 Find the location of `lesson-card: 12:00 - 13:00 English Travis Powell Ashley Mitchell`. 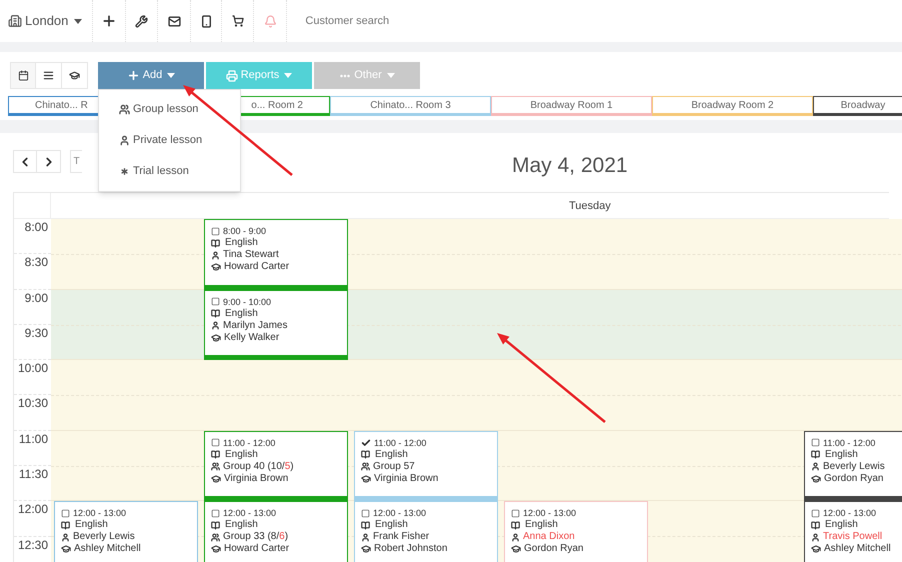

lesson-card: 12:00 - 13:00 English Travis Powell Ashley Mitchell is located at coordinates (853, 531).